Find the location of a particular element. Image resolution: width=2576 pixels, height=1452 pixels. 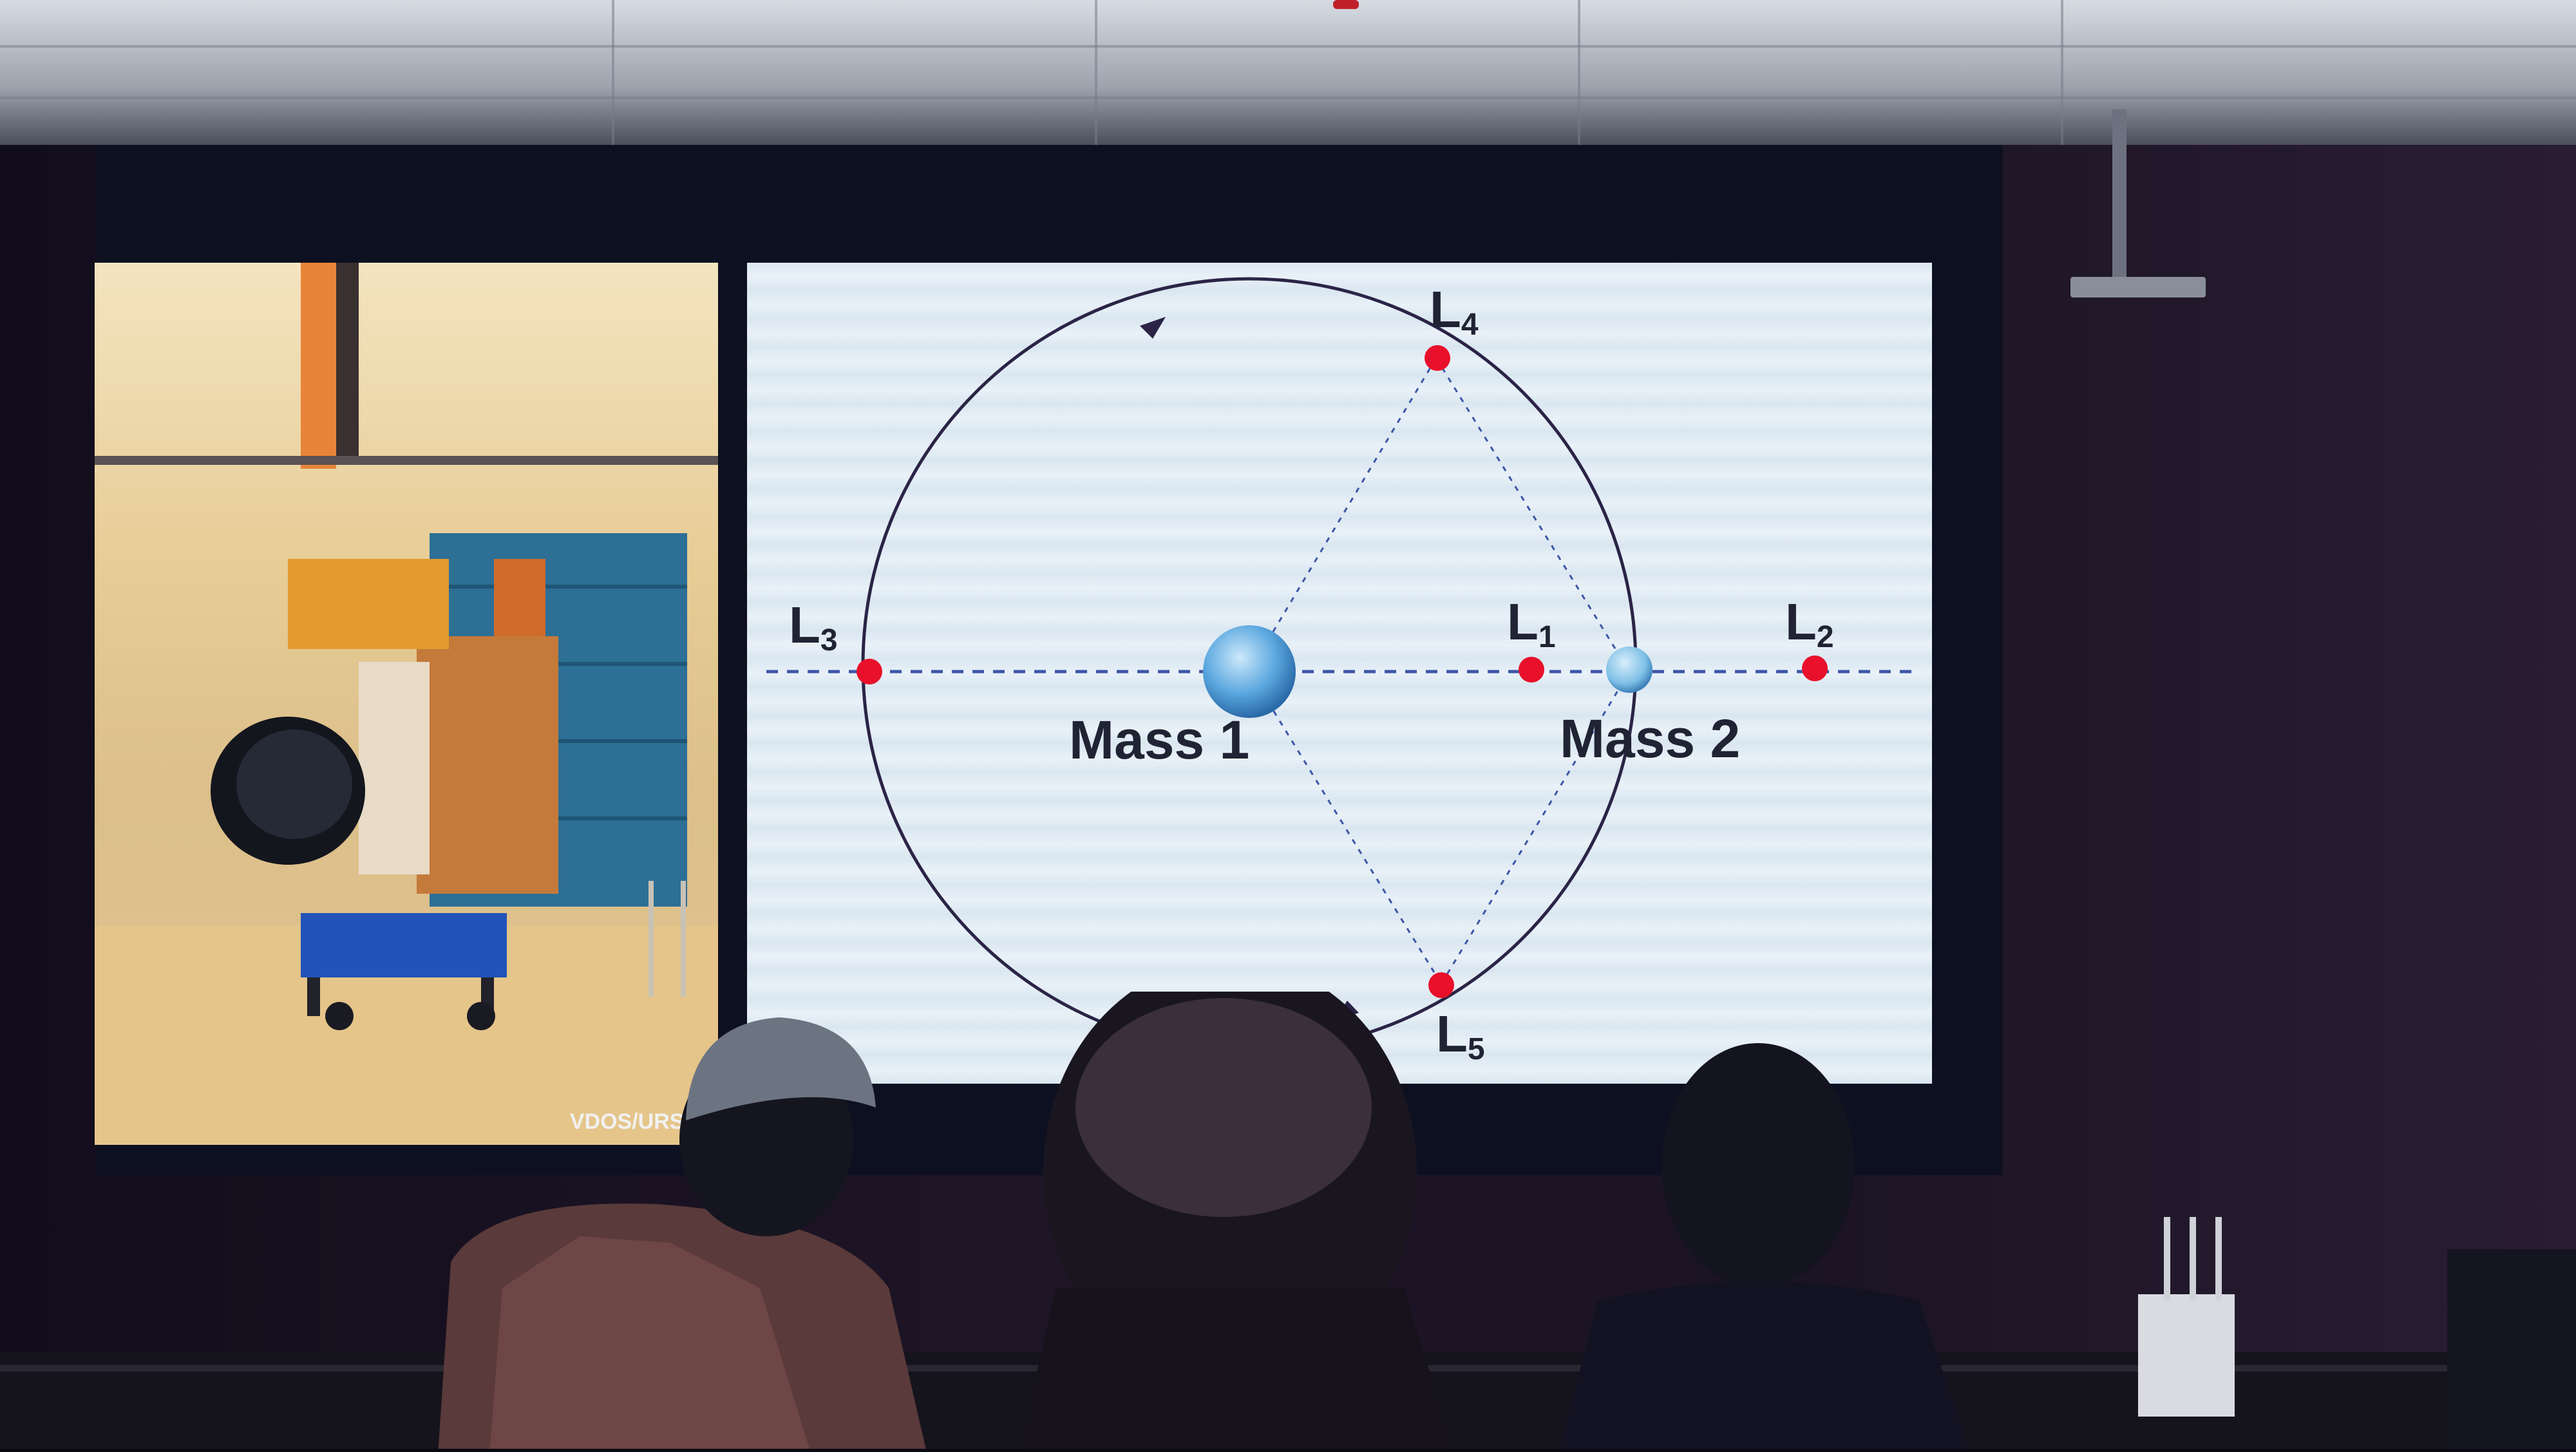

orbit-arrow-top is located at coordinates (1153, 328).